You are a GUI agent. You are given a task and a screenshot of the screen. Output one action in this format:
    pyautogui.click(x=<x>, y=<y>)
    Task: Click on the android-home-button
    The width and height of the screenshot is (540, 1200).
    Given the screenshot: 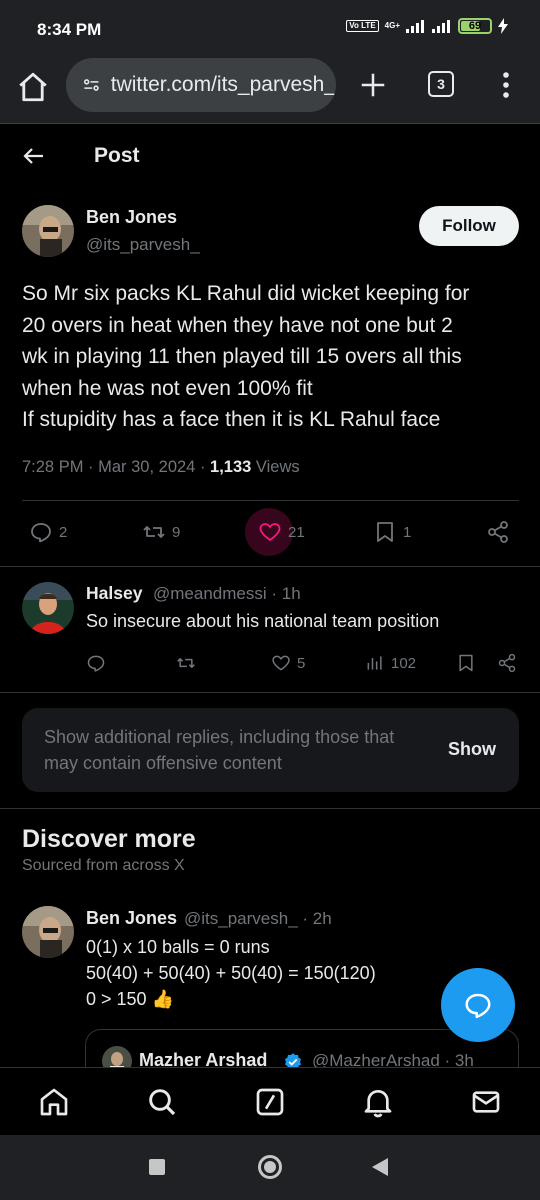 What is the action you would take?
    pyautogui.click(x=270, y=1167)
    